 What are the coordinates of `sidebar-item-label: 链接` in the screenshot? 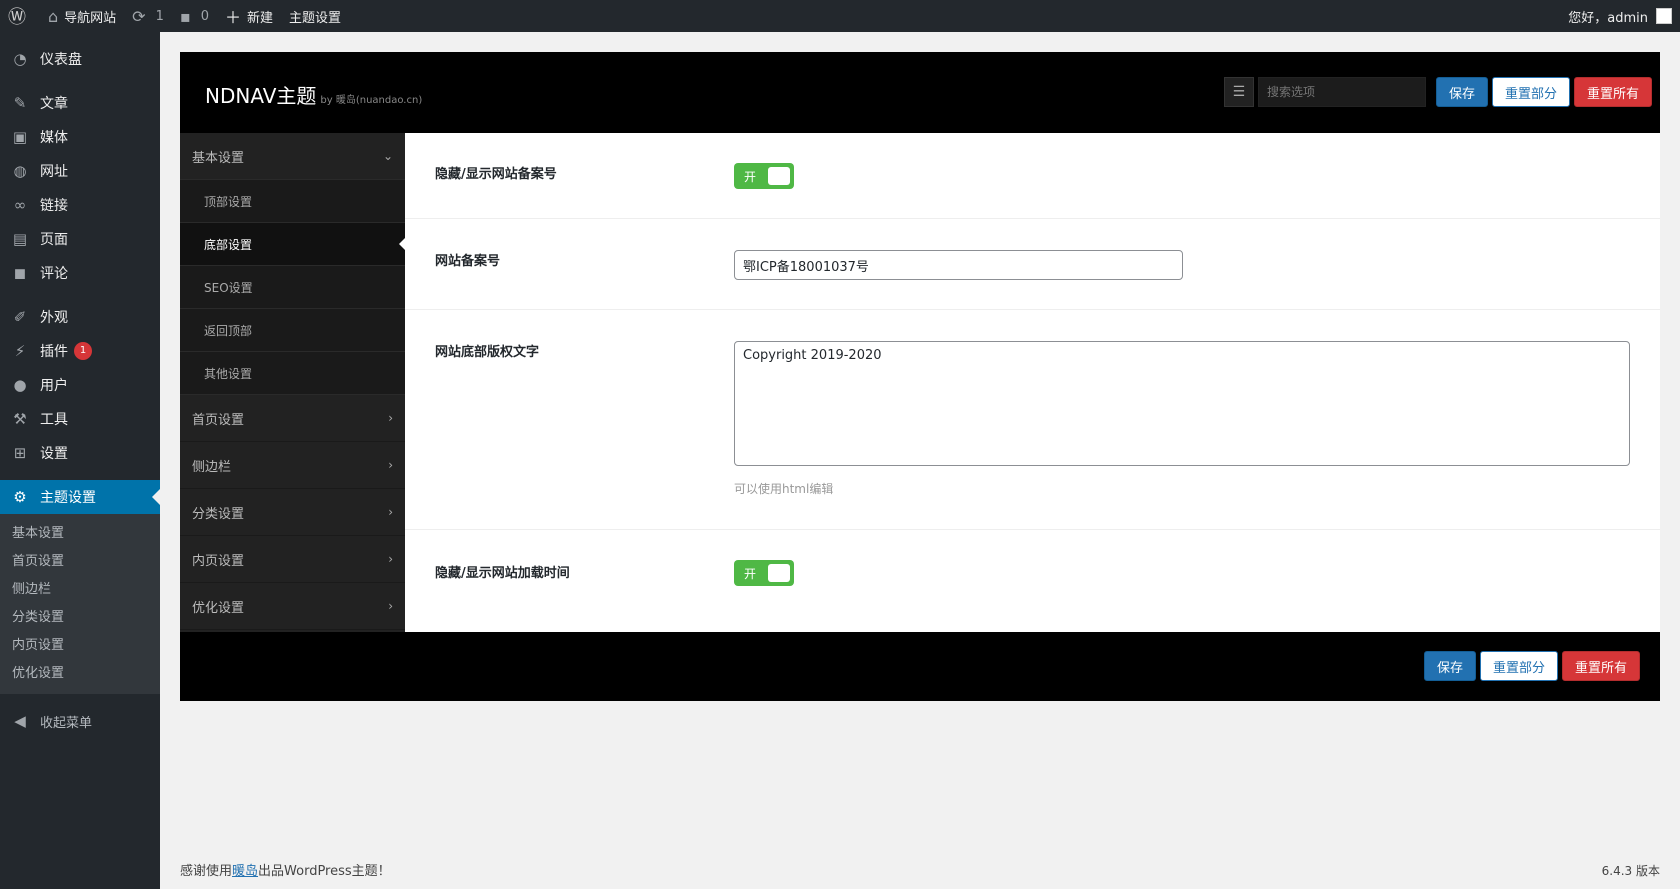 It's located at (54, 206).